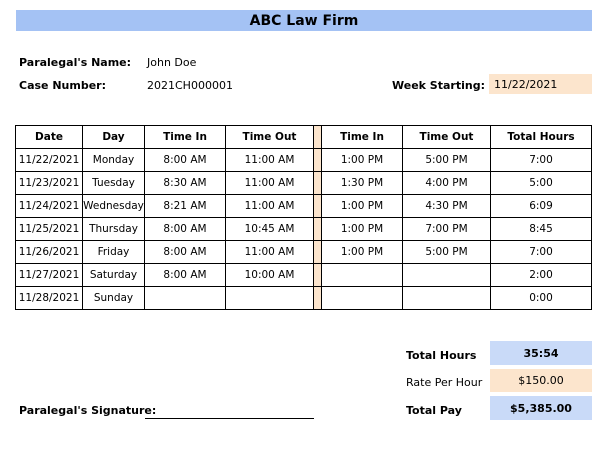  What do you see at coordinates (49, 298) in the screenshot?
I see `cell-date: 11/28/2021` at bounding box center [49, 298].